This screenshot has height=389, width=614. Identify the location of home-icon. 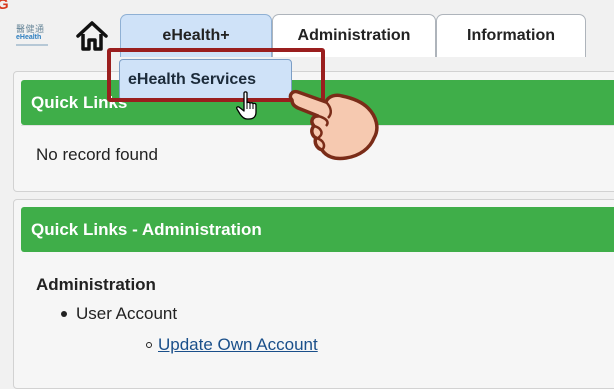
(92, 36).